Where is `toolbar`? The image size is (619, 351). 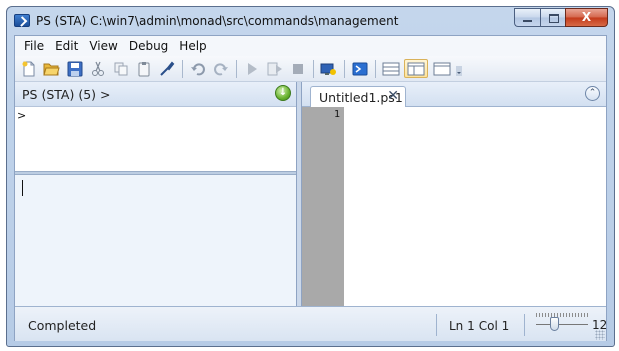
toolbar is located at coordinates (310, 69).